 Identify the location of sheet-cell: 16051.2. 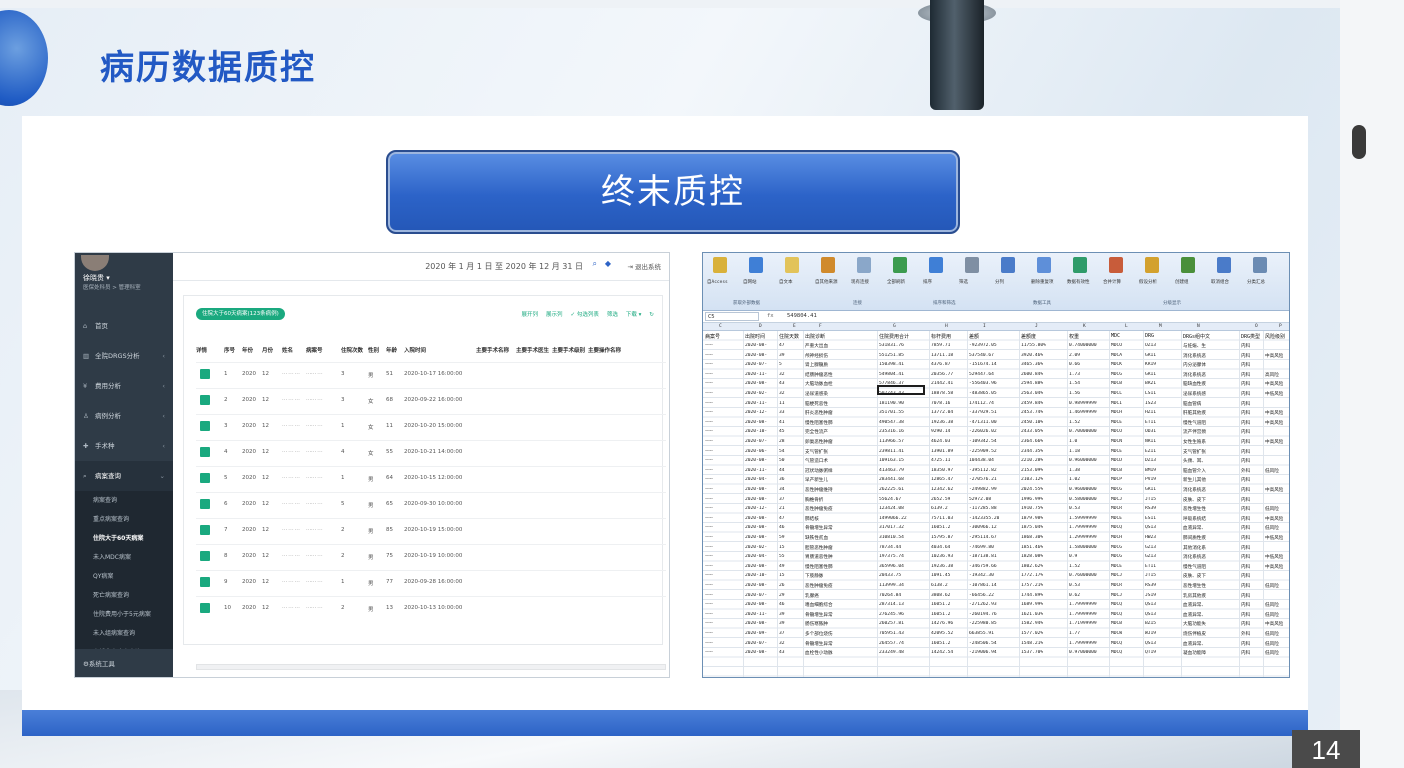
(940, 643).